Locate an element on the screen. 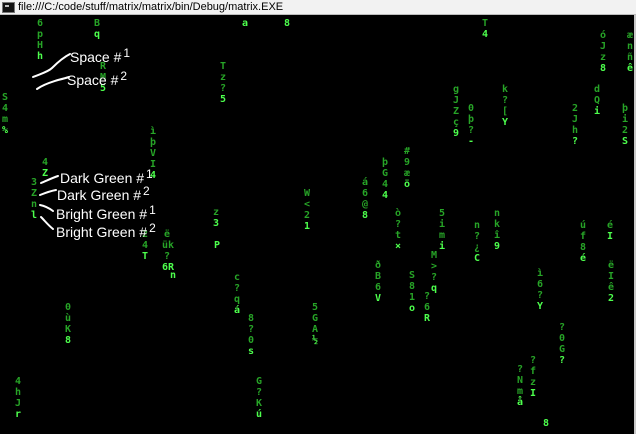  matrix-column: éI is located at coordinates (610, 231).